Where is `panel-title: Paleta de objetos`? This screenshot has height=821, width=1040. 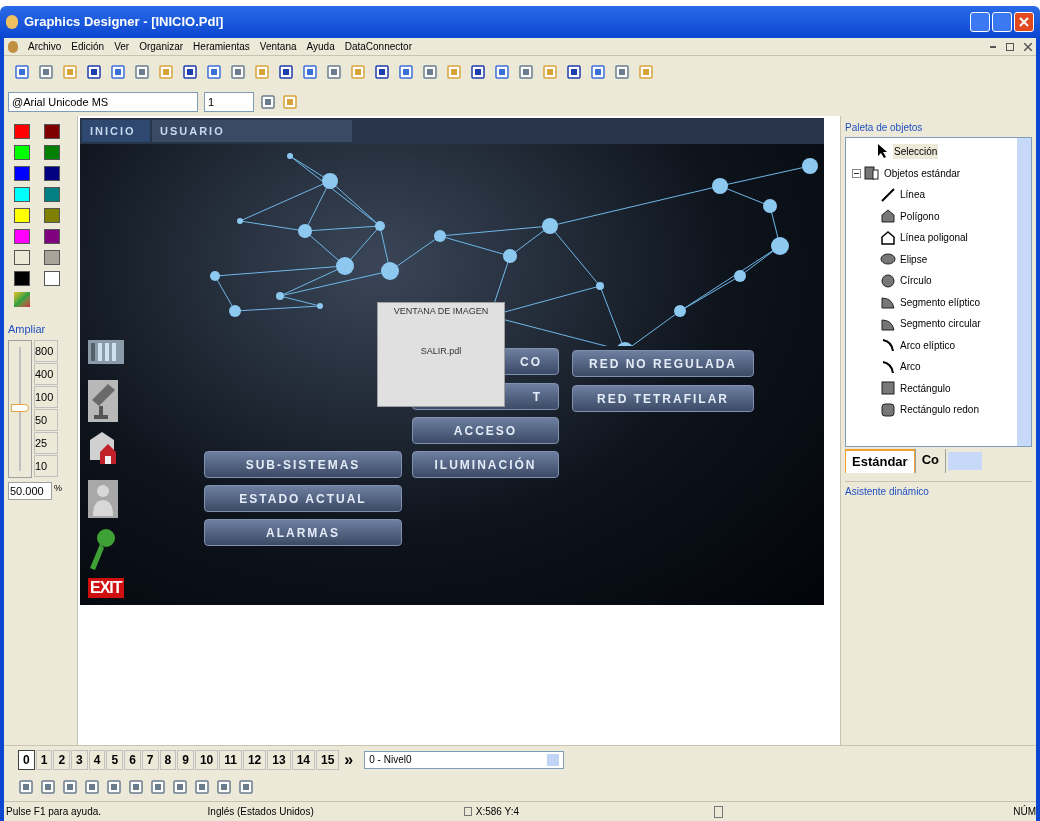 panel-title: Paleta de objetos is located at coordinates (884, 128).